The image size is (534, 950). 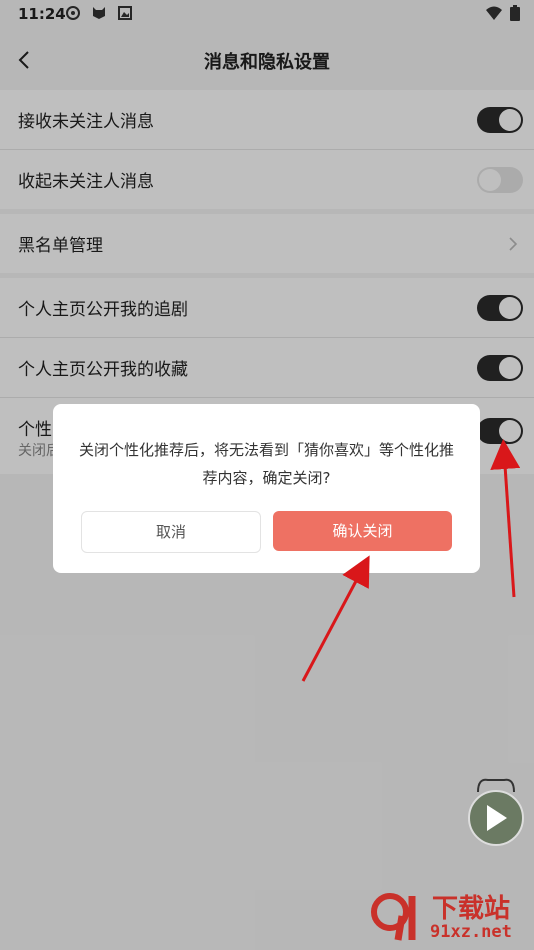 What do you see at coordinates (471, 932) in the screenshot?
I see `watermark-domain: 91xz.net` at bounding box center [471, 932].